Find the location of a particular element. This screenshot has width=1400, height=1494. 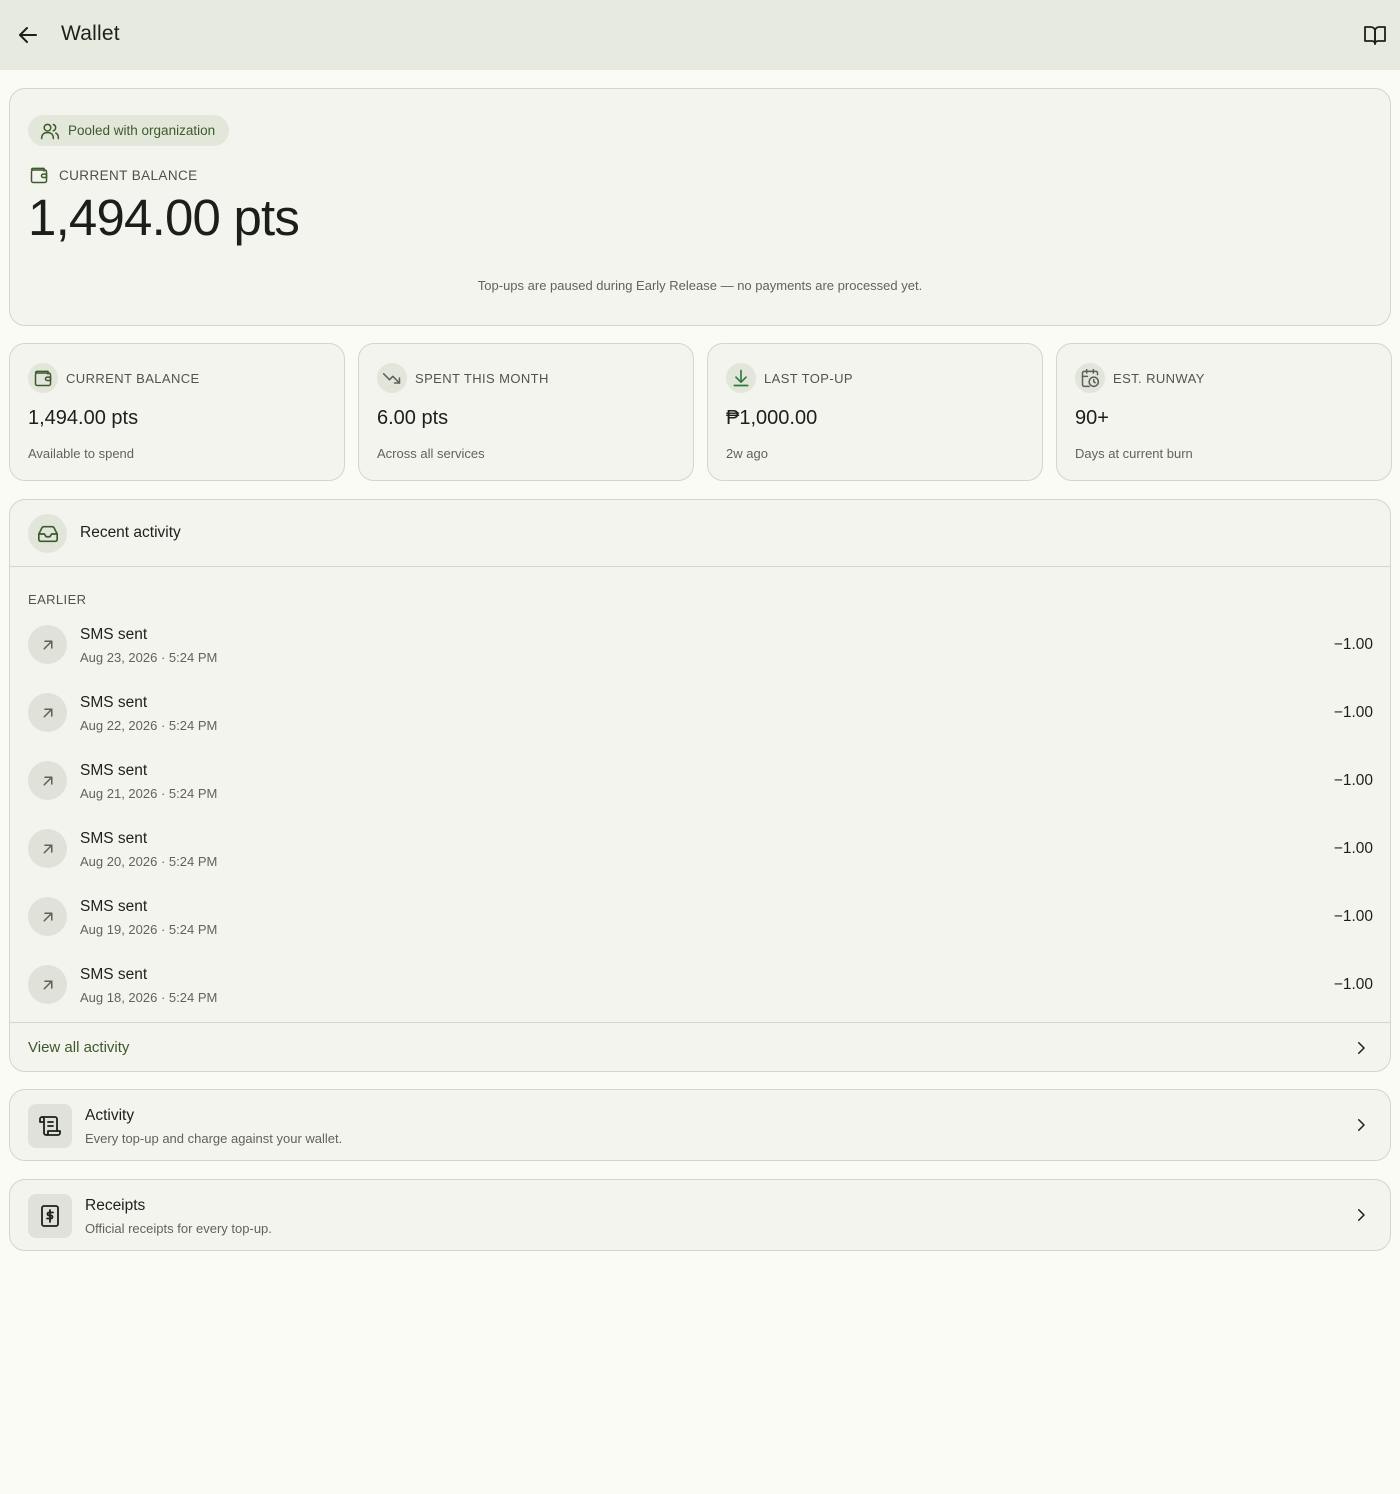

activity-row: SMS sent Aug 21, 2026 · 5:24 PM −1.00 is located at coordinates (700, 785).